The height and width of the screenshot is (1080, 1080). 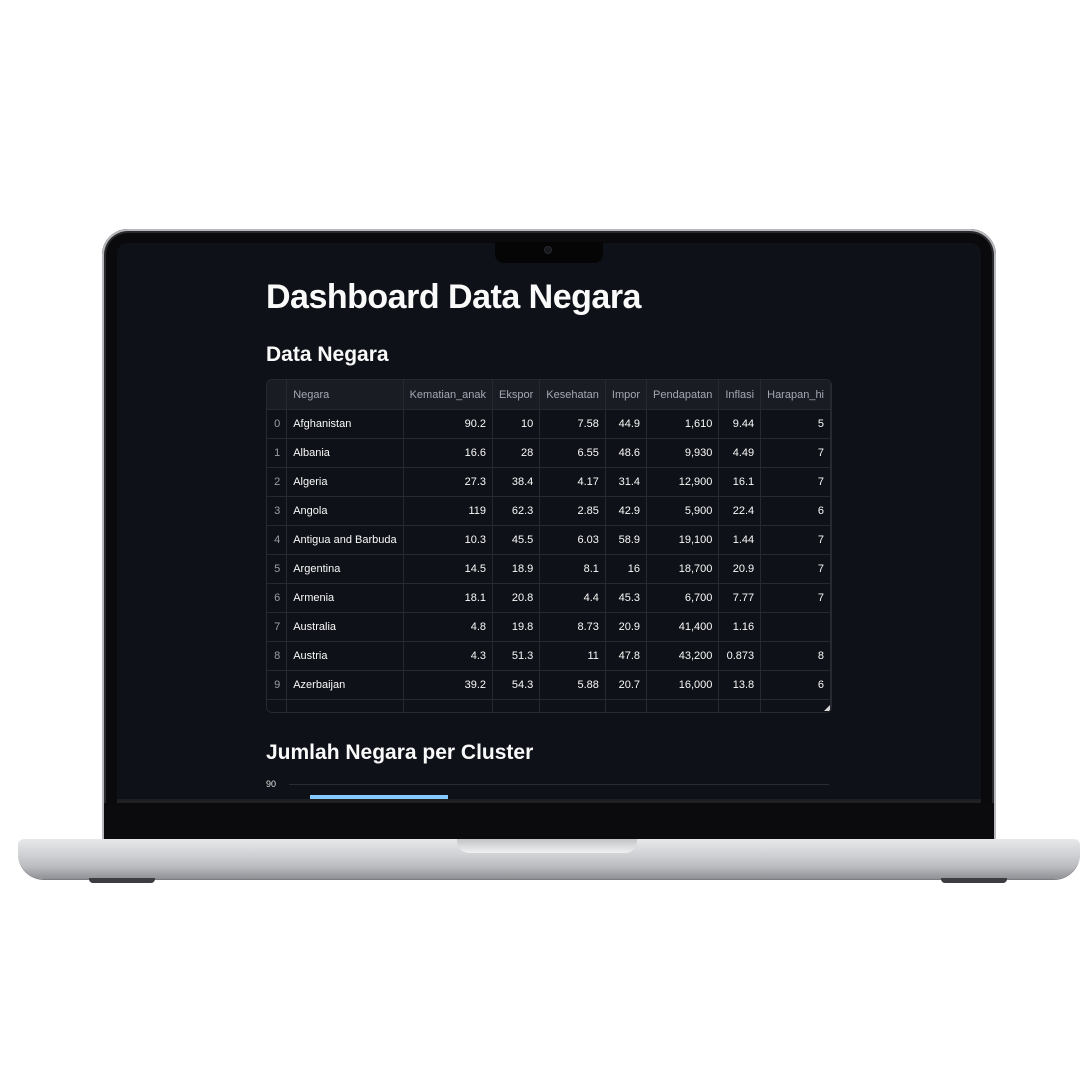 What do you see at coordinates (683, 511) in the screenshot?
I see `table-cell: 5,900` at bounding box center [683, 511].